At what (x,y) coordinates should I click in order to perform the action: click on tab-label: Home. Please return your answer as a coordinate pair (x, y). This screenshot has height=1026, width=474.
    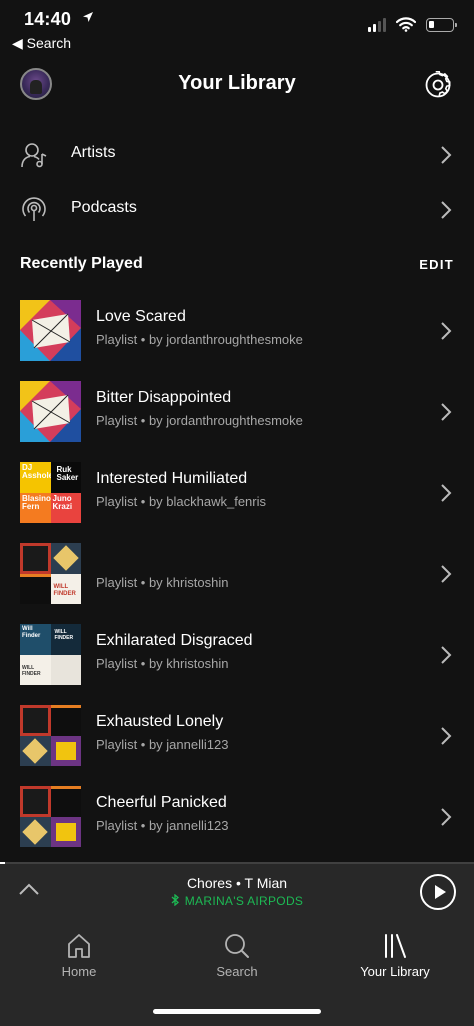
    Looking at the image, I should click on (79, 971).